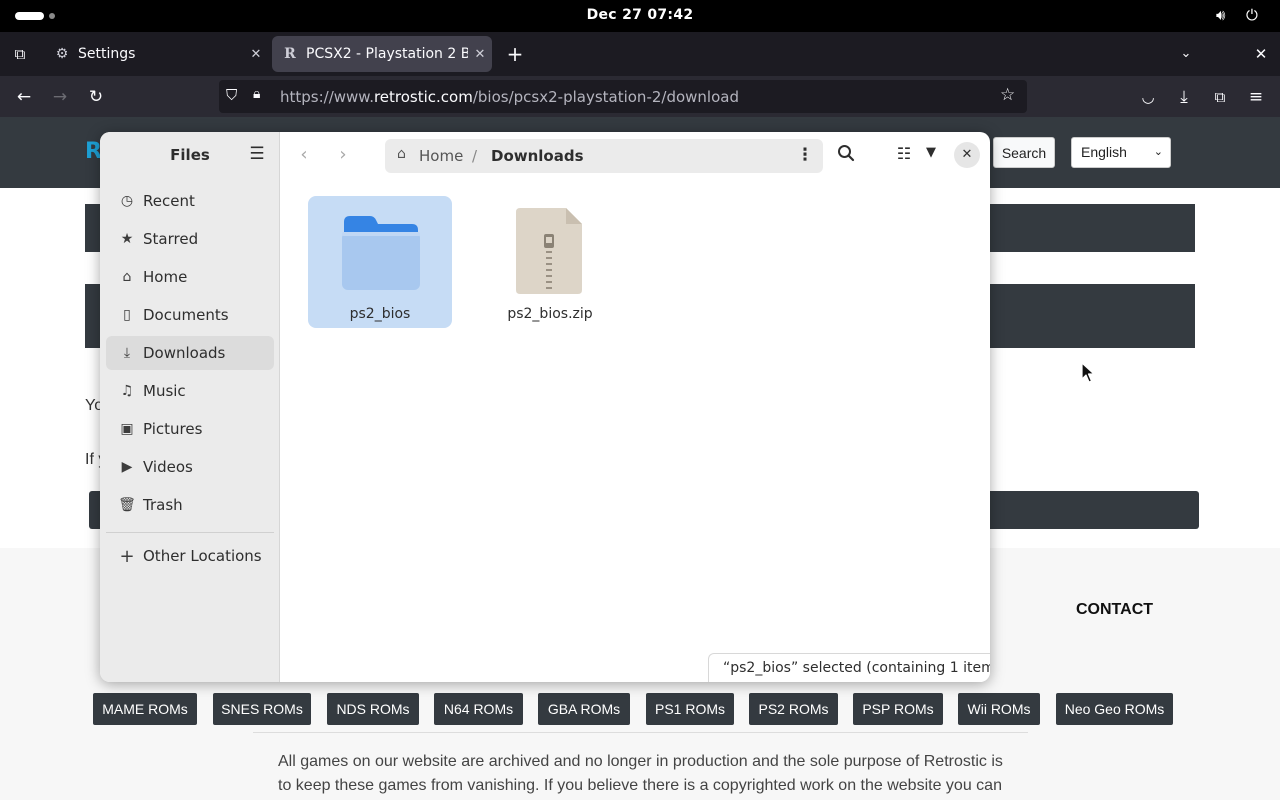  What do you see at coordinates (60, 97) in the screenshot?
I see `forward-icon: →` at bounding box center [60, 97].